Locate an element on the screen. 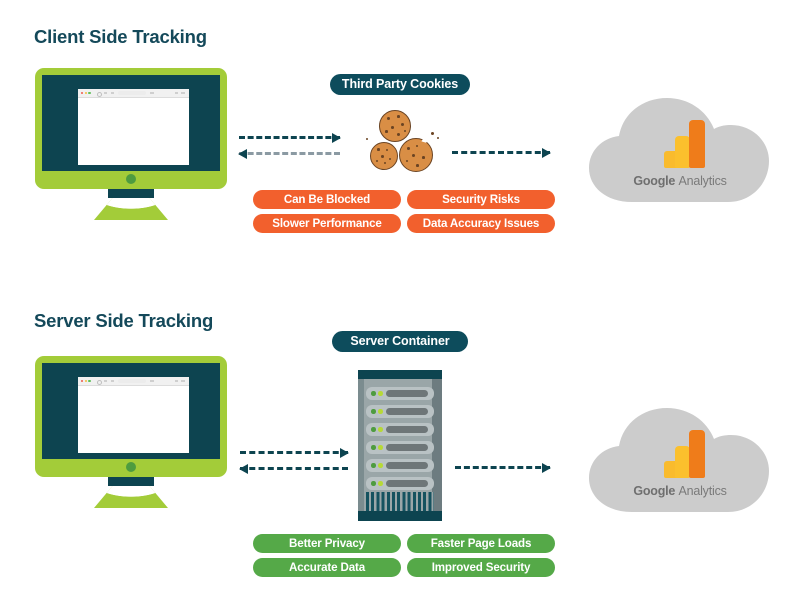  server-chassis is located at coordinates (400, 445).